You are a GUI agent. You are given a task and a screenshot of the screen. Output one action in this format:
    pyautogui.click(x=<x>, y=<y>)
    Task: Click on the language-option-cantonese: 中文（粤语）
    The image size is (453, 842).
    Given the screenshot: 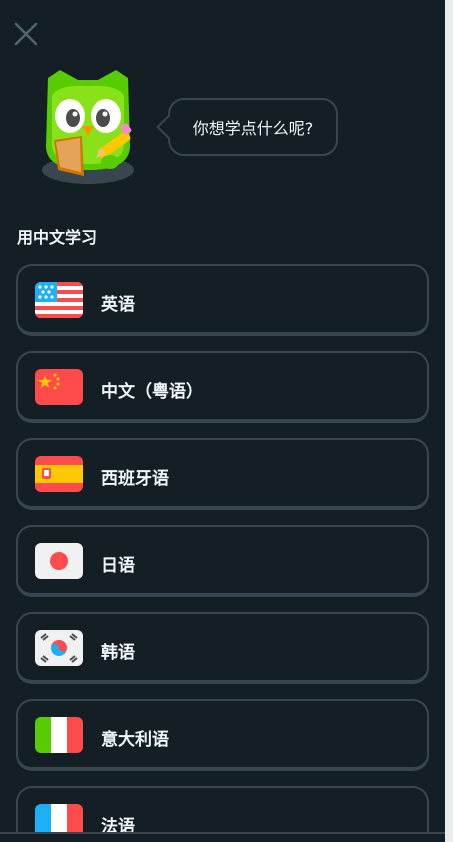 What is the action you would take?
    pyautogui.click(x=222, y=387)
    